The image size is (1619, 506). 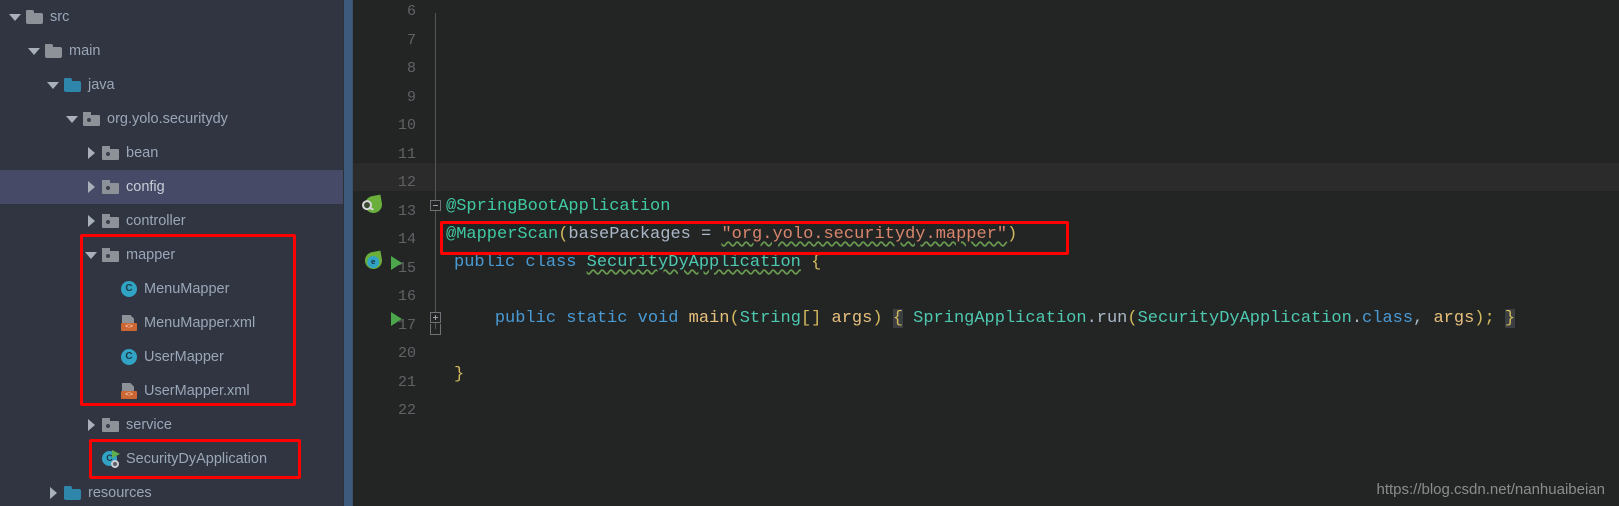 I want to click on arg-class-ref: SecurityDyApplication, so click(x=1244, y=318).